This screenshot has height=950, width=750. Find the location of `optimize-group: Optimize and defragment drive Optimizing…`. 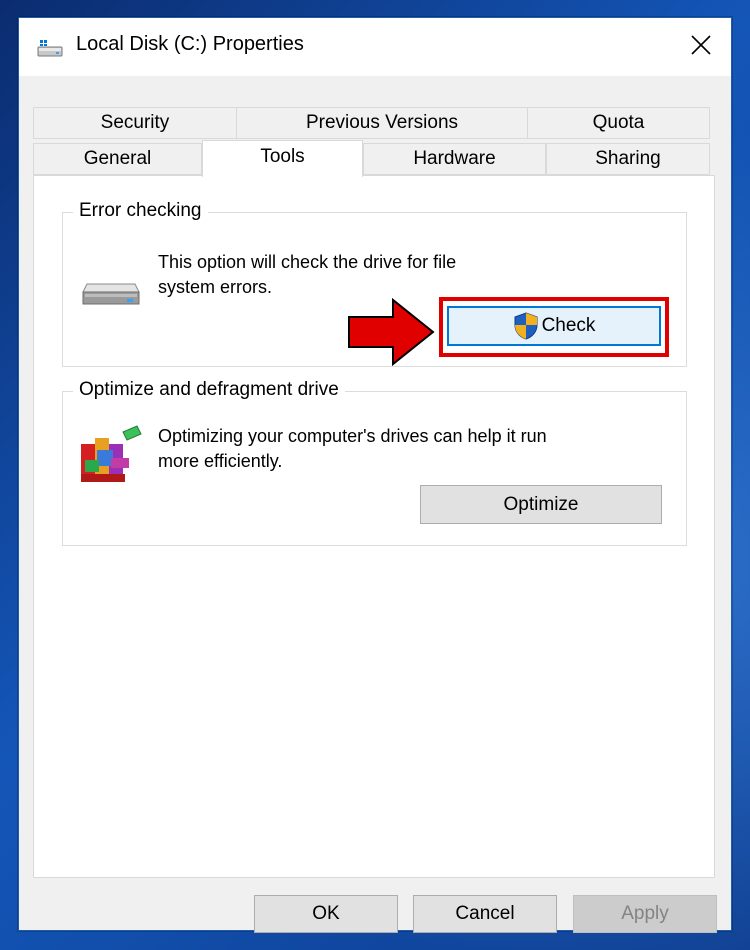

optimize-group: Optimize and defragment drive Optimizing… is located at coordinates (374, 462).